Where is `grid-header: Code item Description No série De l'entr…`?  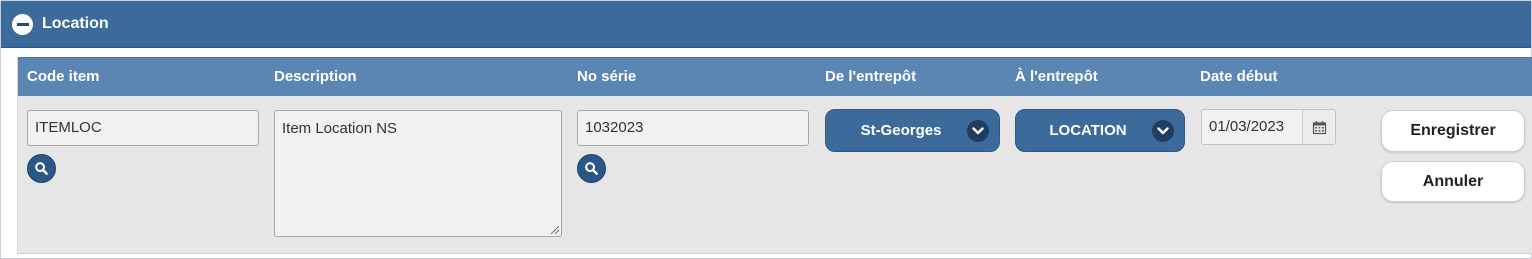 grid-header: Code item Description No série De l'entr… is located at coordinates (775, 76).